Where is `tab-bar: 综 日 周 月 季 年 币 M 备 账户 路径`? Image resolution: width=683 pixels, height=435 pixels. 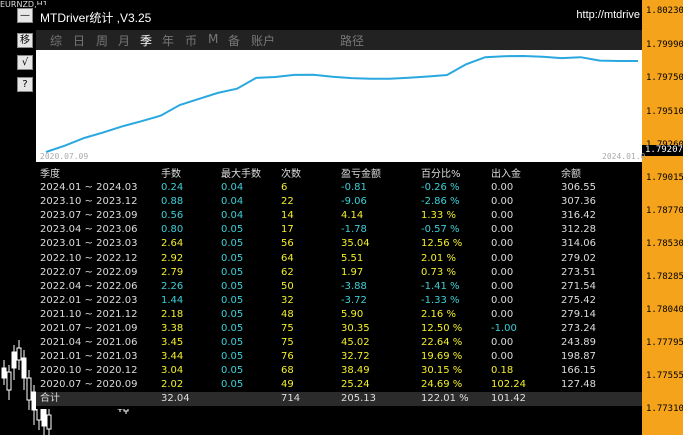 tab-bar: 综 日 周 月 季 年 币 M 备 账户 路径 is located at coordinates (339, 40).